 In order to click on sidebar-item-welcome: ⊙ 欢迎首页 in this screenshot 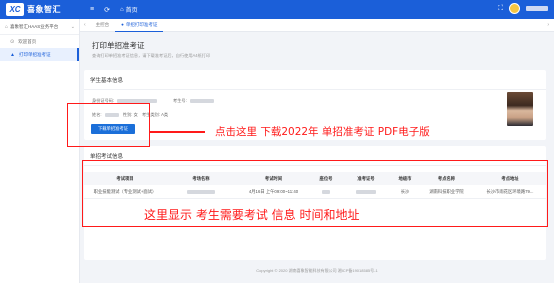, I will do `click(39, 41)`.